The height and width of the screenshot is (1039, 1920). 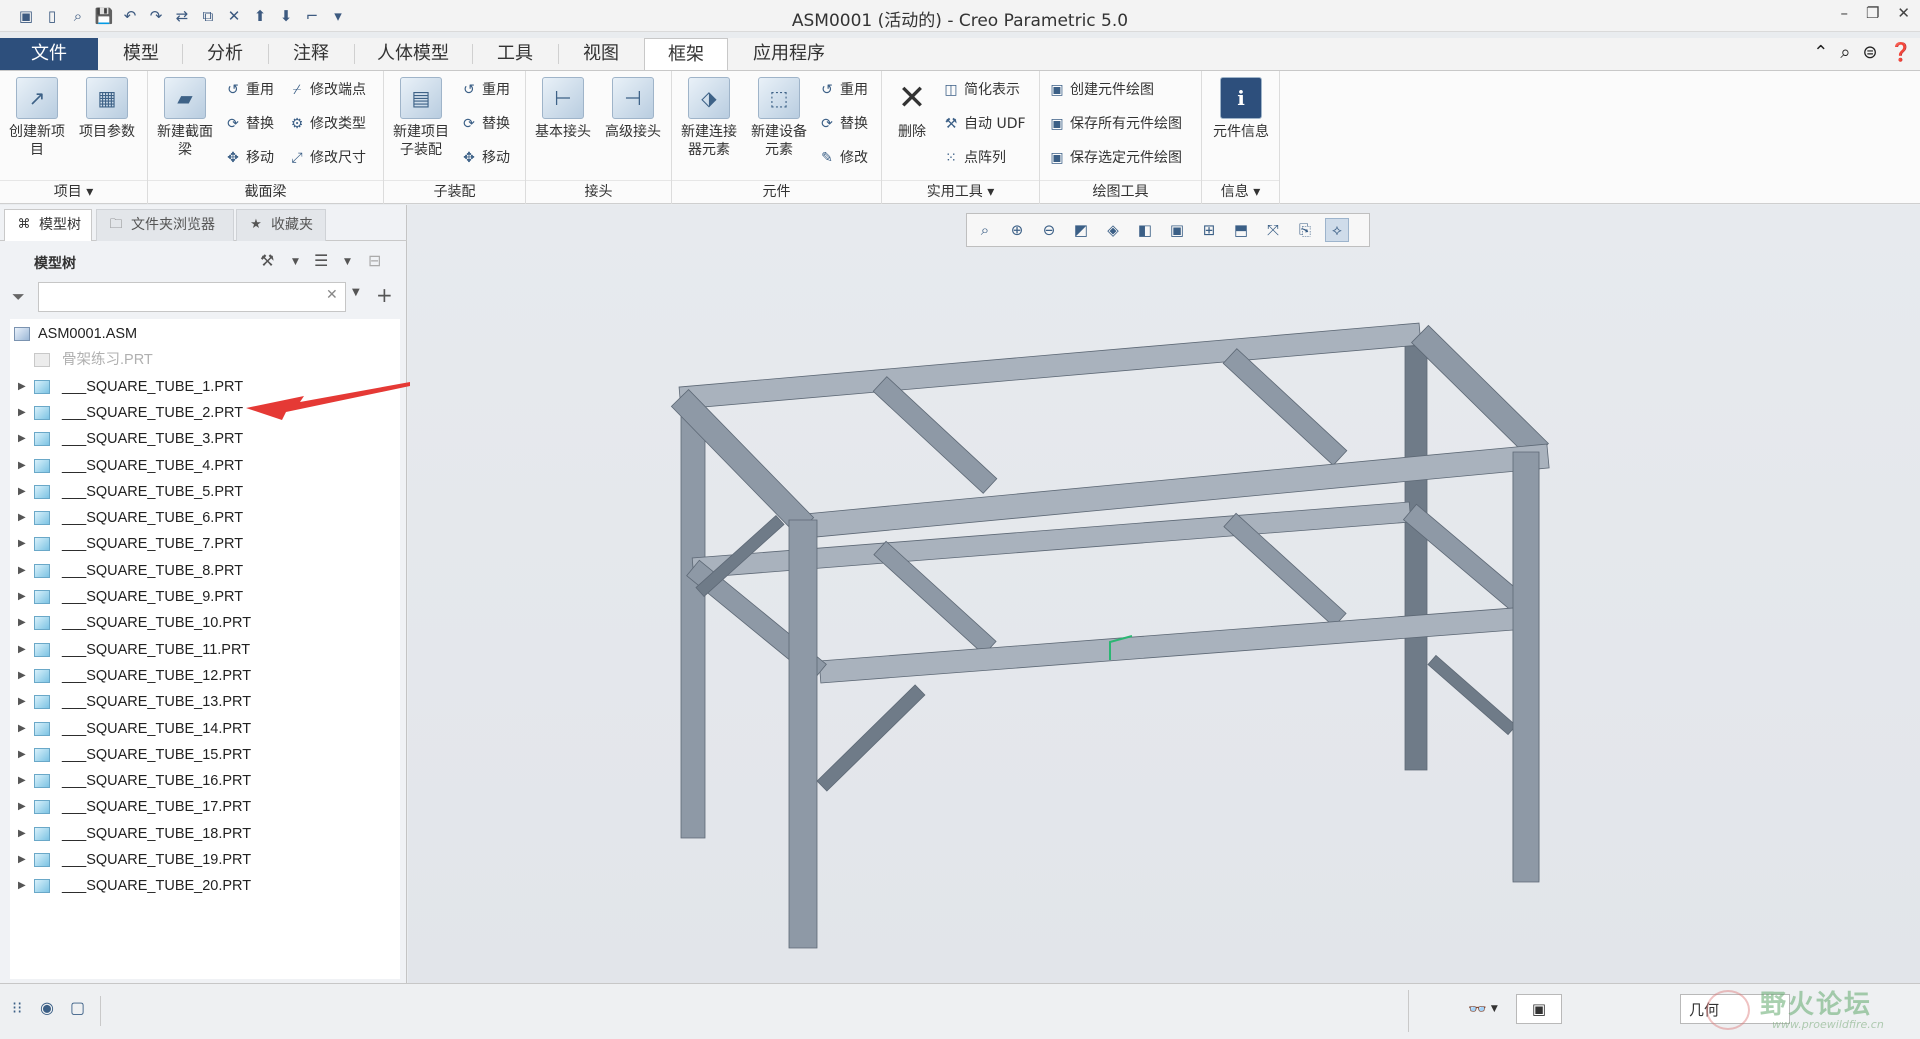 What do you see at coordinates (421, 118) in the screenshot?
I see `new-project-subassembly-button: ▤ 新建项目 子装配` at bounding box center [421, 118].